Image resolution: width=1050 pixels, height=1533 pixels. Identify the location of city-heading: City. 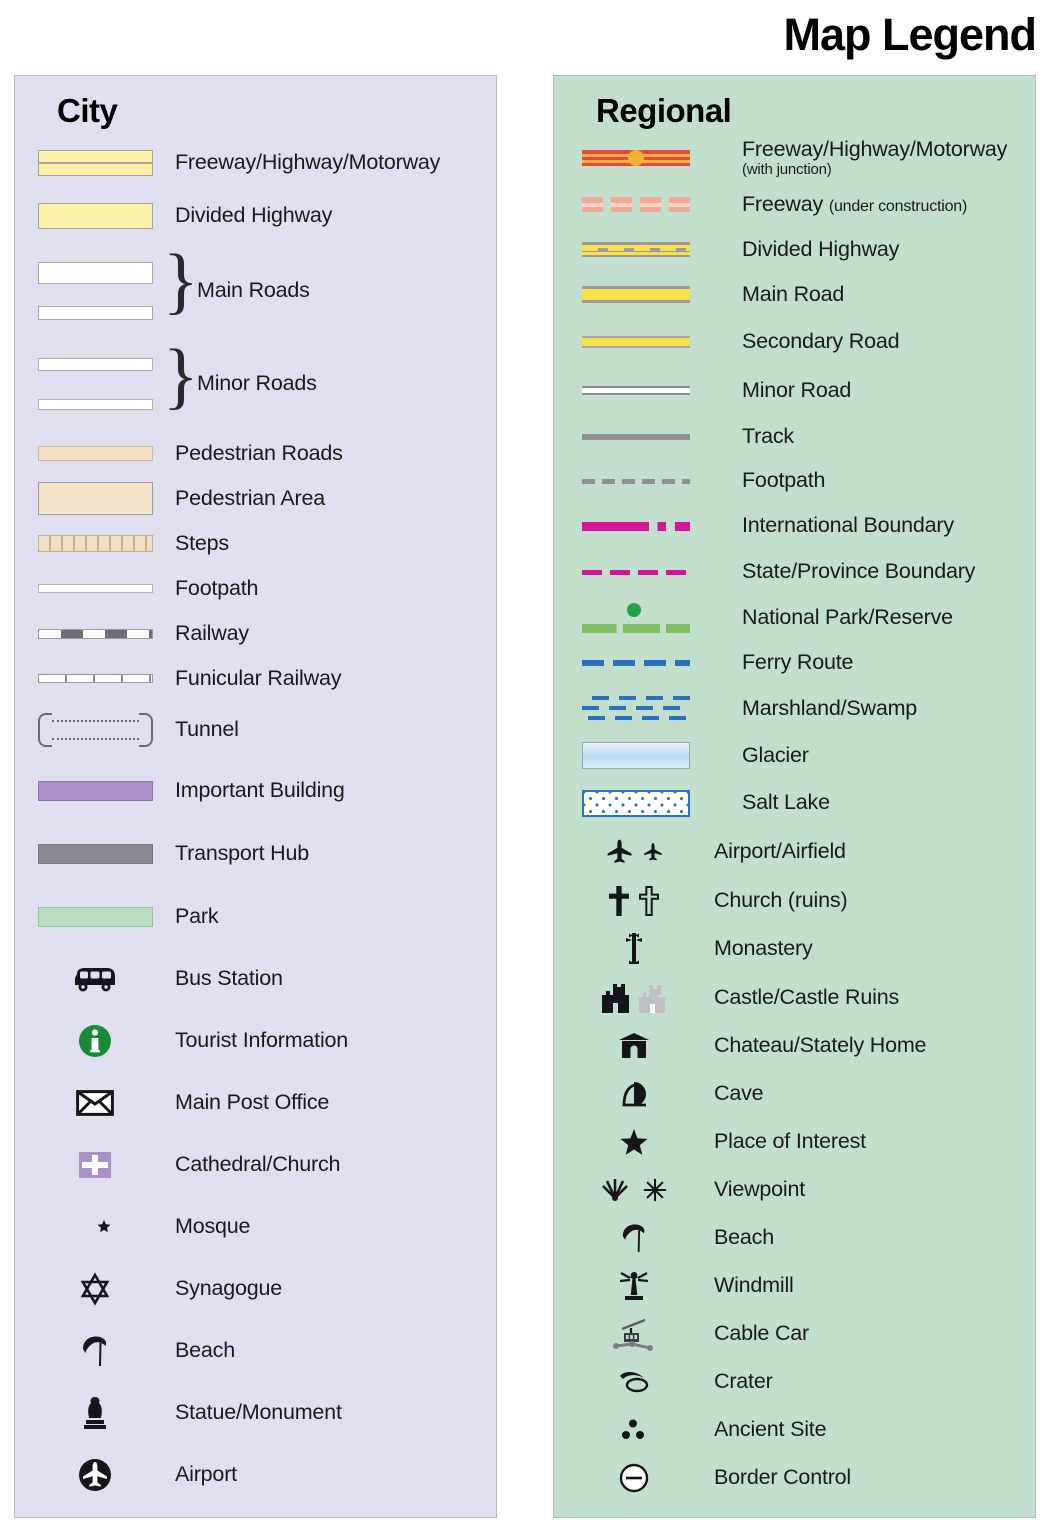
(87, 110).